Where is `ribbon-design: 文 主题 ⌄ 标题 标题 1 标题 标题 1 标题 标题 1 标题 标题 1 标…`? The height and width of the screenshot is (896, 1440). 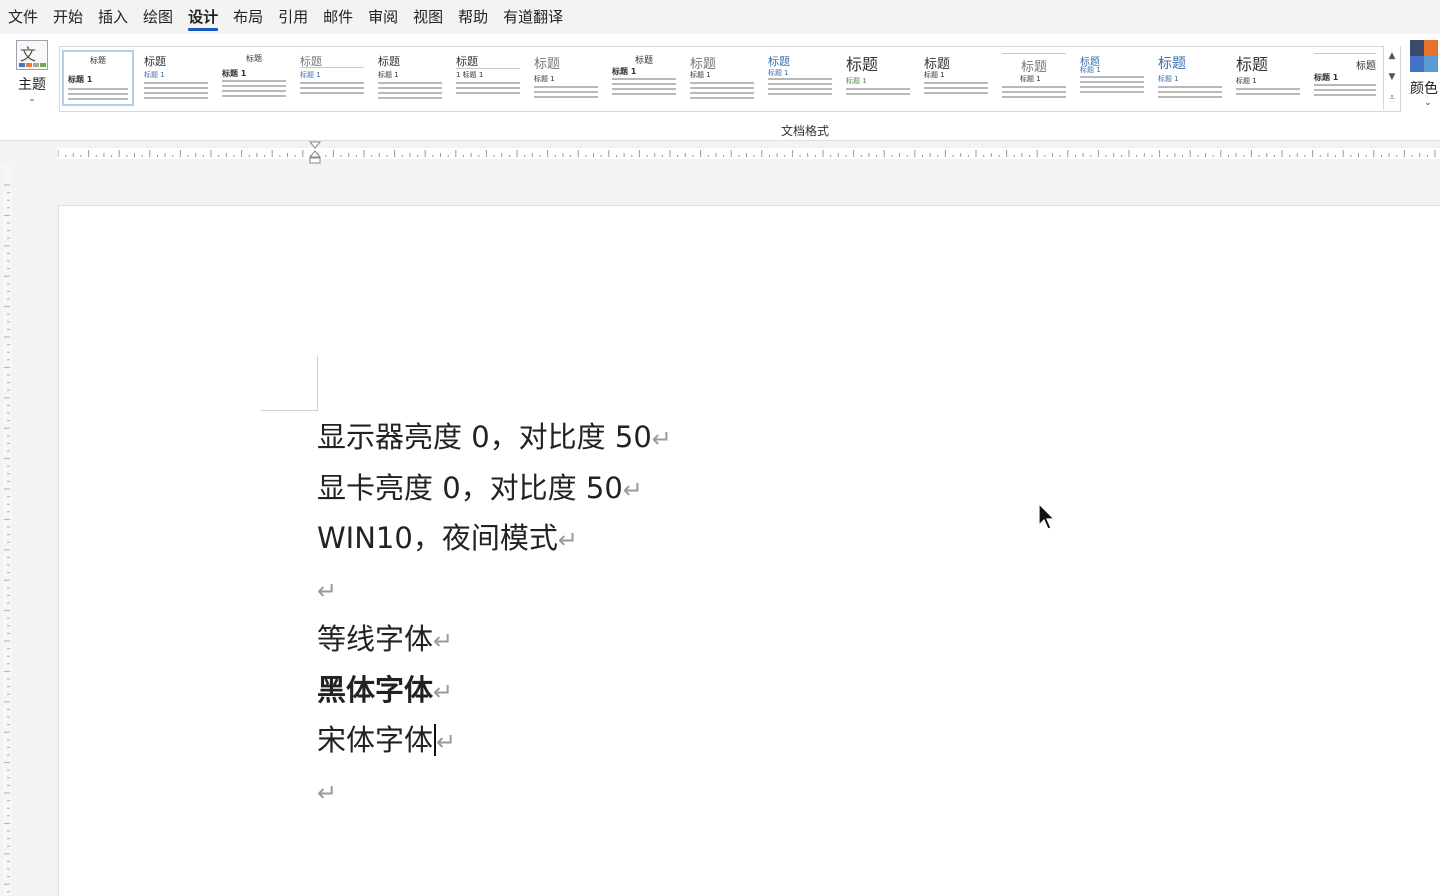 ribbon-design: 文 主题 ⌄ 标题 标题 1 标题 标题 1 标题 标题 1 标题 标题 1 标… is located at coordinates (720, 87).